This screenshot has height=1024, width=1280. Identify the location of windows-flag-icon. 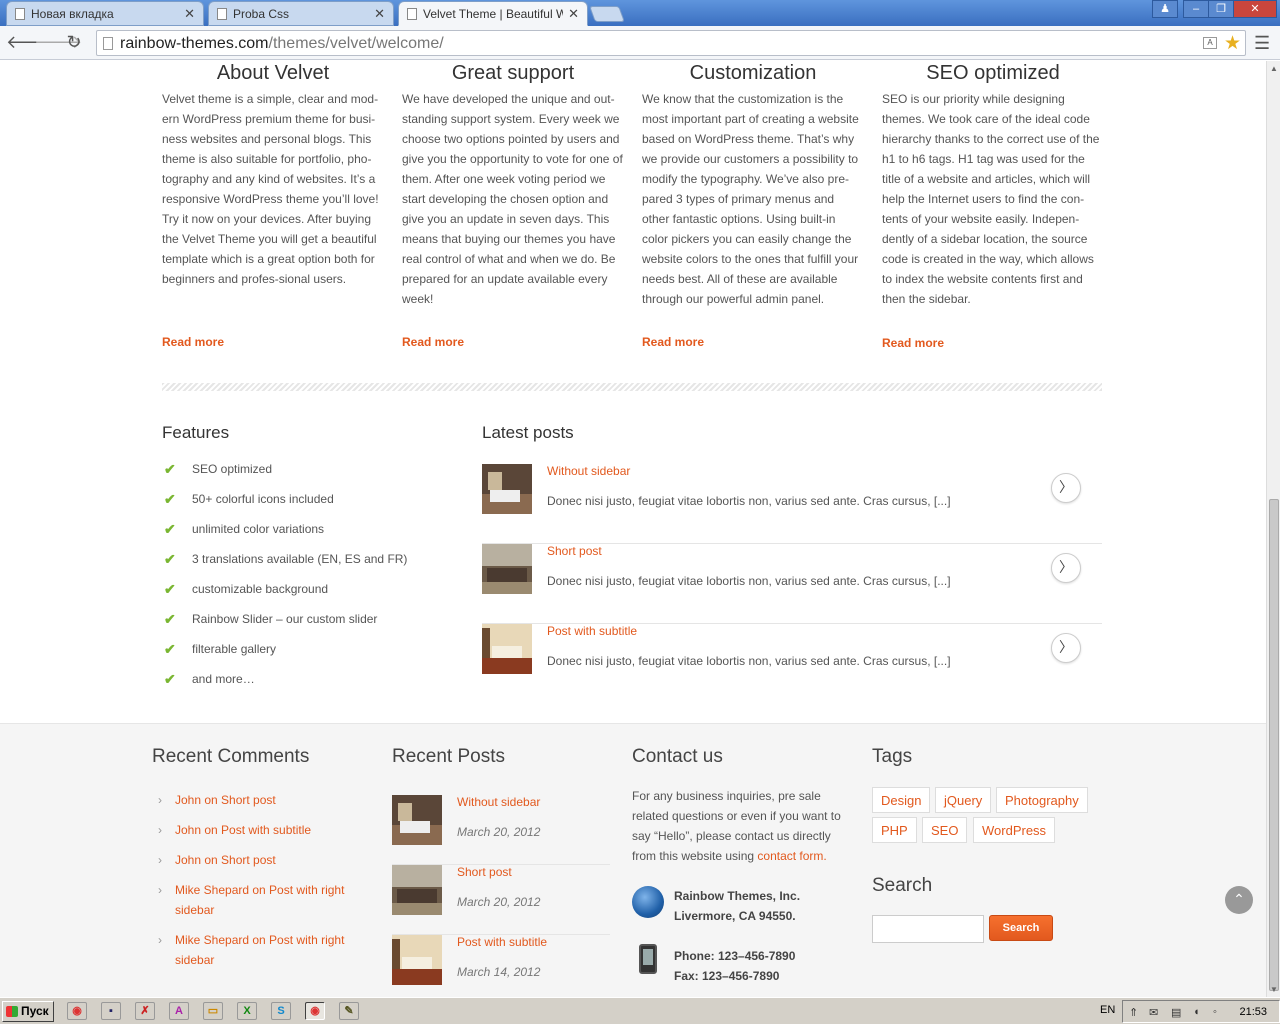
(12, 1011).